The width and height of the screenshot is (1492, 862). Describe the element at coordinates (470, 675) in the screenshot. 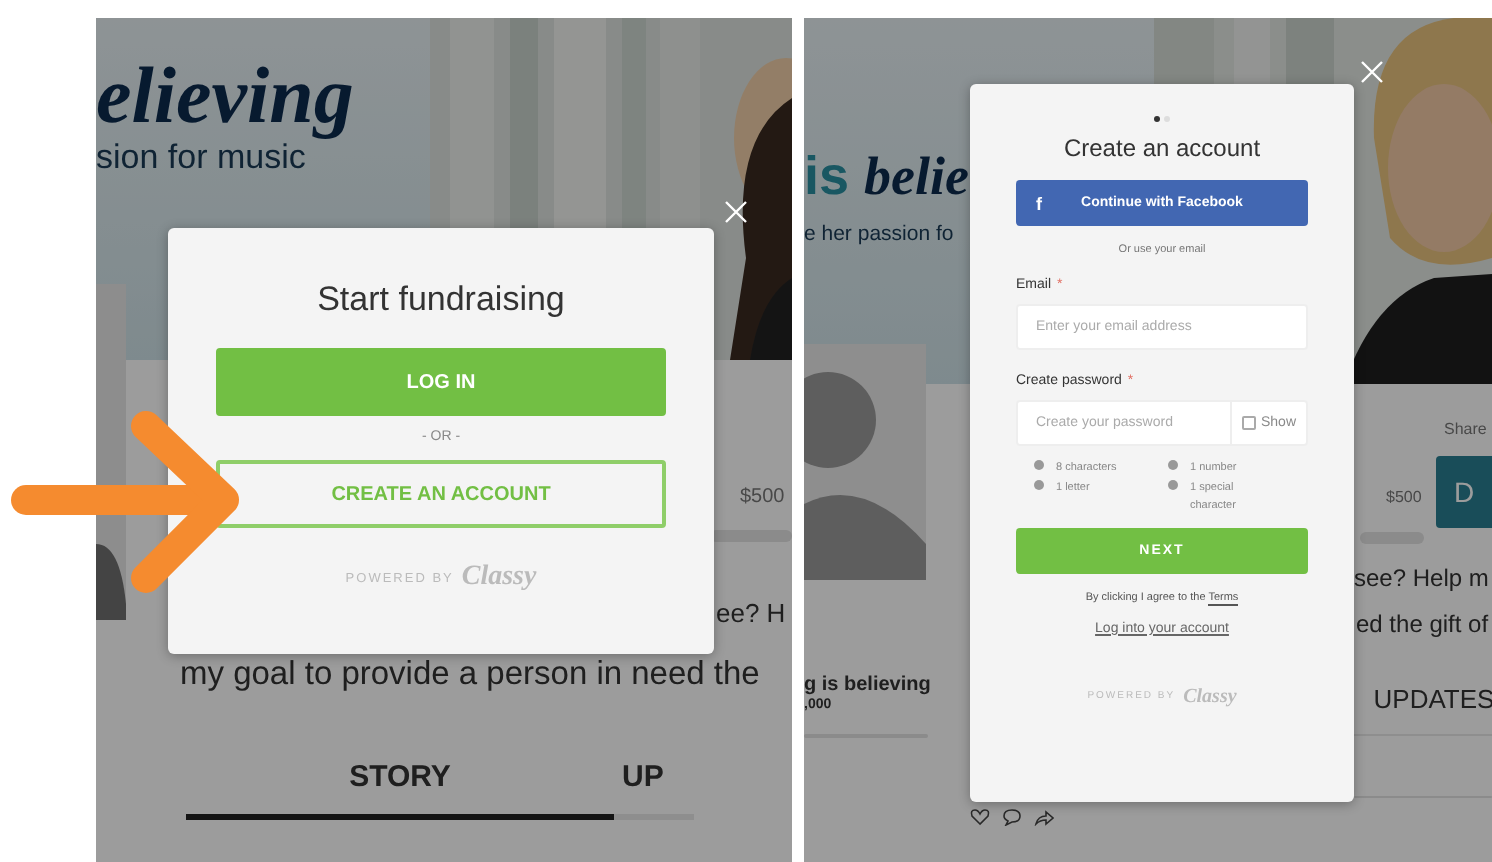

I see `story-text: my goal to provide a person in need the` at that location.